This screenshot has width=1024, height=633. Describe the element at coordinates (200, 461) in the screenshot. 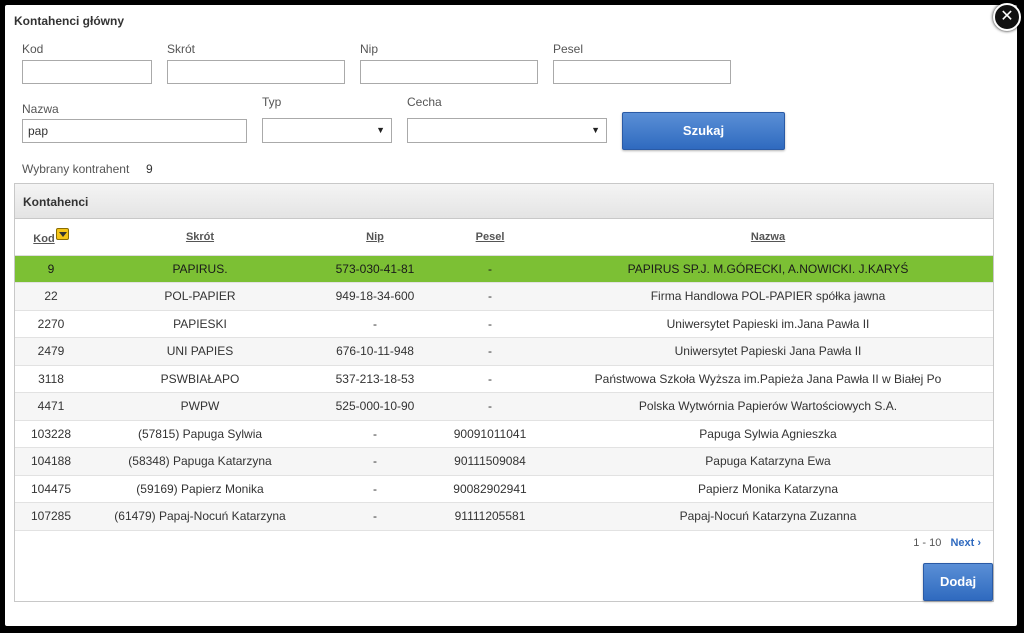

I see `cell-skrot: (58348) Papuga Katarzyna` at that location.